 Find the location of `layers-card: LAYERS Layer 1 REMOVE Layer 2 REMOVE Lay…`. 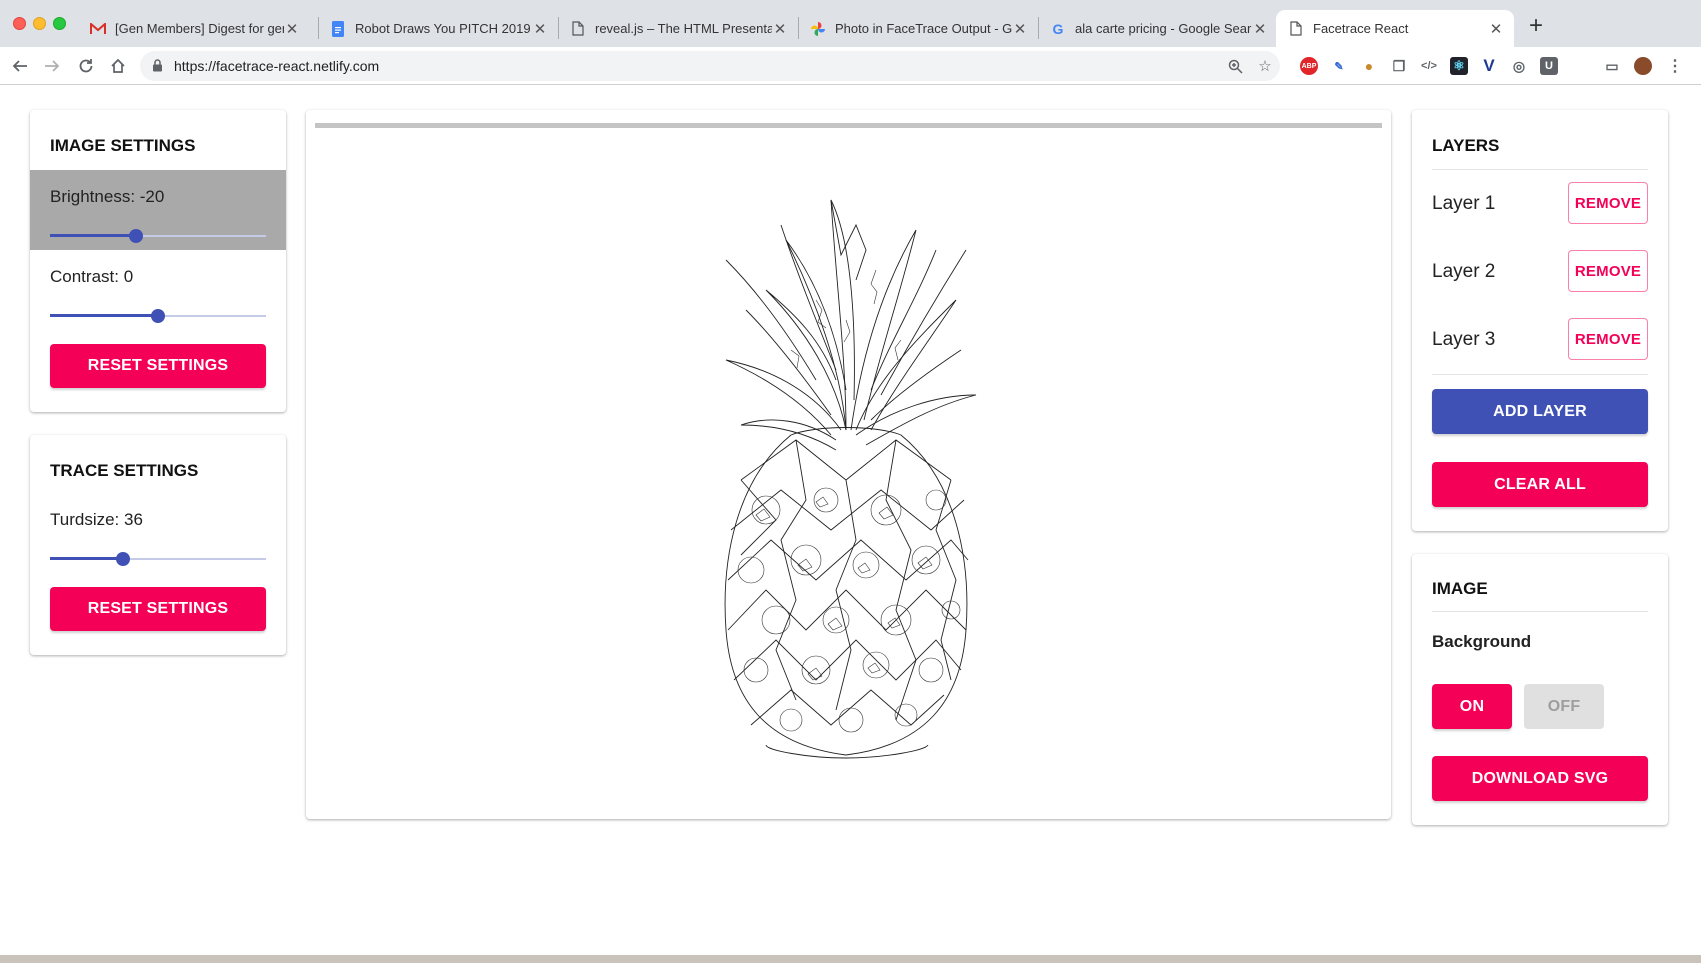

layers-card: LAYERS Layer 1 REMOVE Layer 2 REMOVE Lay… is located at coordinates (1540, 320).